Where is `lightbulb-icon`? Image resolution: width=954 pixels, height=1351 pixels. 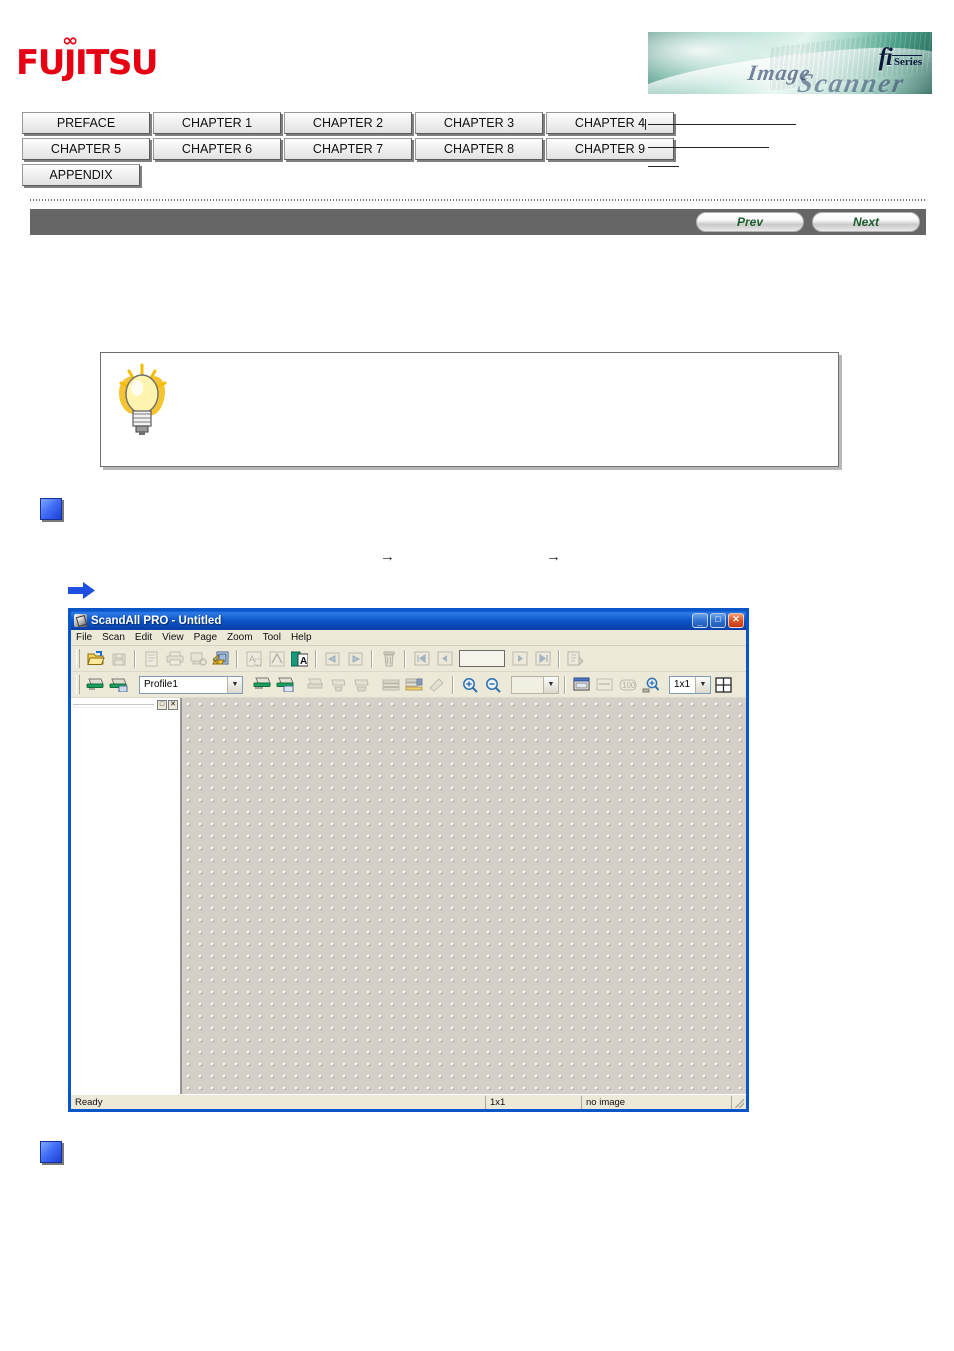
lightbulb-icon is located at coordinates (143, 399).